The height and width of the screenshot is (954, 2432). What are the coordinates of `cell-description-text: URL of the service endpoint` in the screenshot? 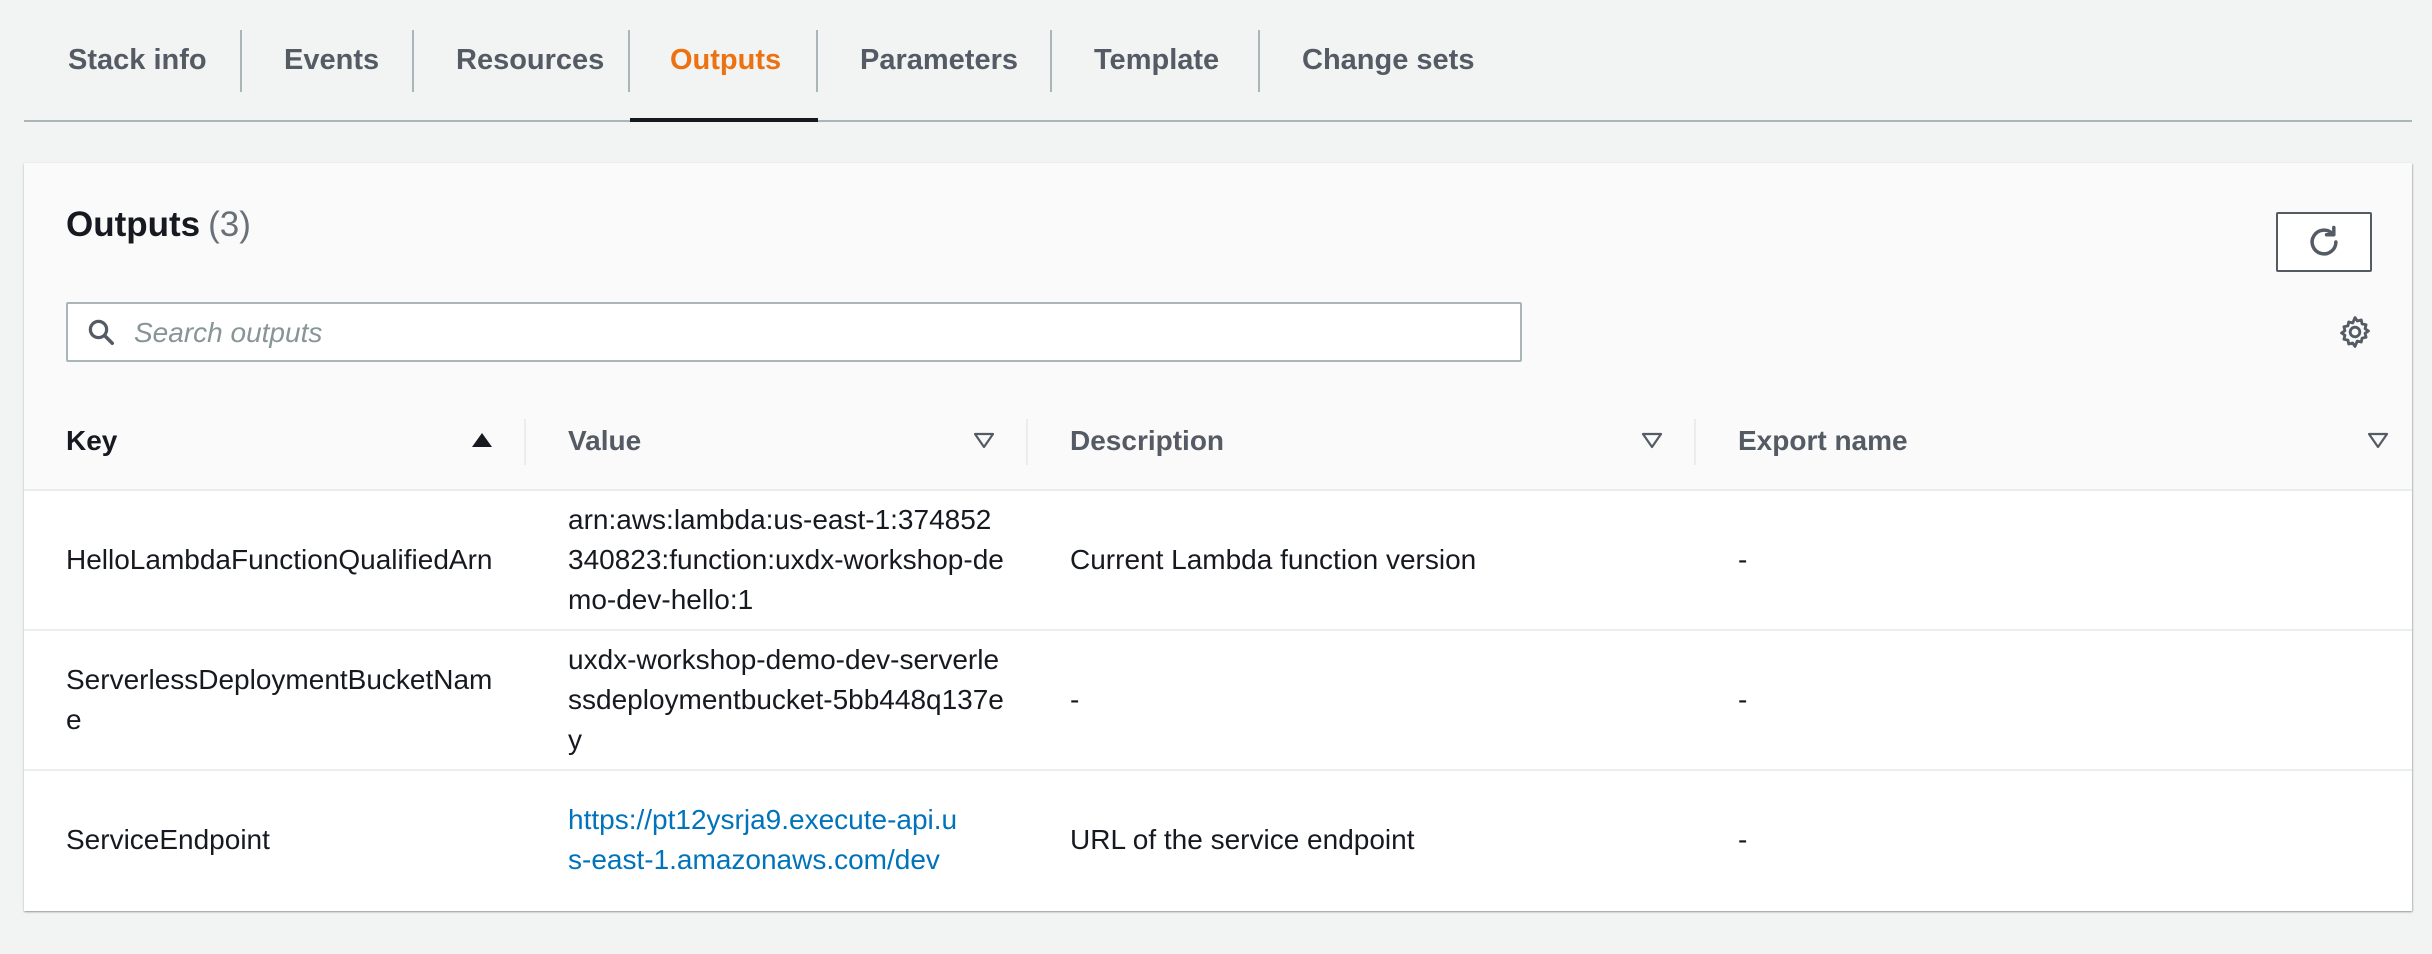 It's located at (1242, 839).